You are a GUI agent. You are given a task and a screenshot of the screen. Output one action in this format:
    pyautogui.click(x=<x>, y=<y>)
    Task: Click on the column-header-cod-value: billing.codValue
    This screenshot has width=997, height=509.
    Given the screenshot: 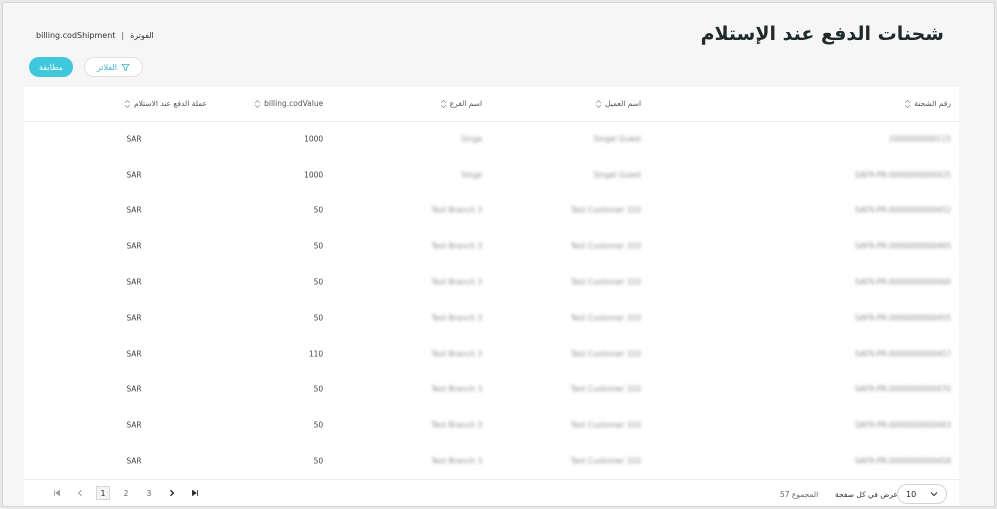 What is the action you would take?
    pyautogui.click(x=248, y=104)
    